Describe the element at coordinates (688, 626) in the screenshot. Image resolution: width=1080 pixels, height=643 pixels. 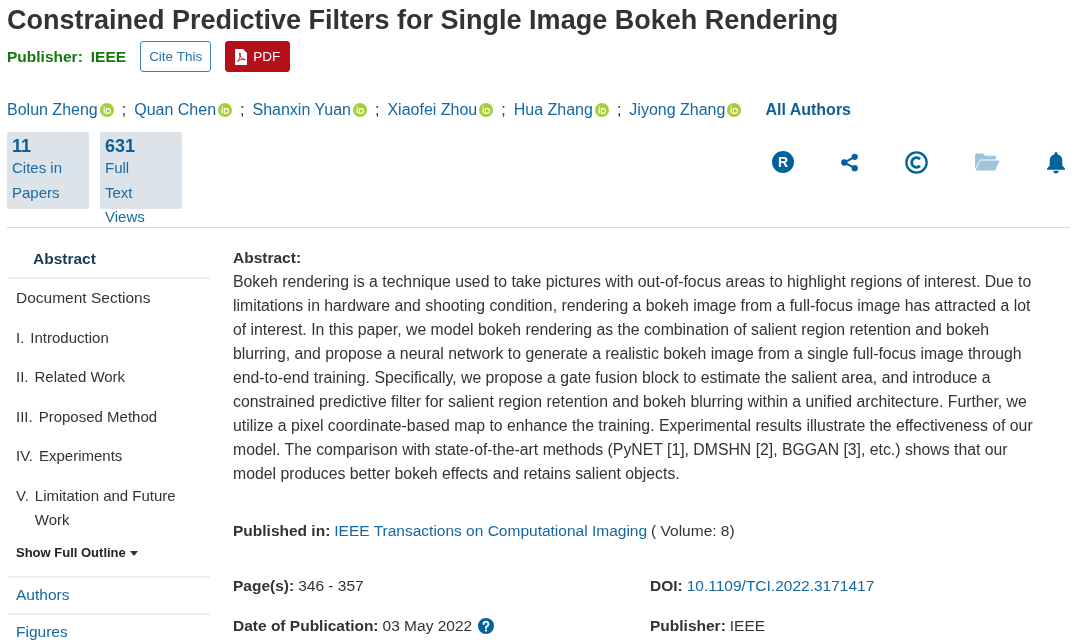
I see `detail-label: Publisher:` at that location.